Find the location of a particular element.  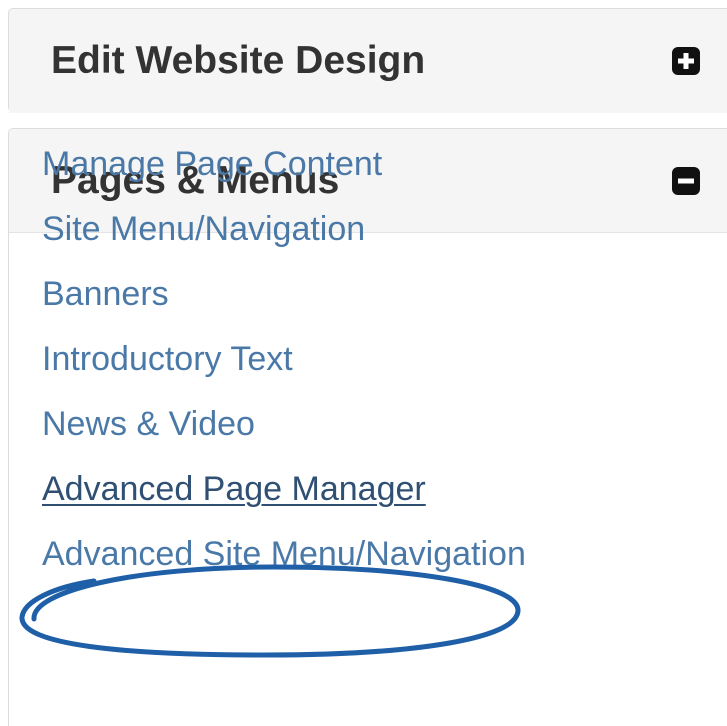

list-item: Site Menu/Navigation is located at coordinates (284, 229).